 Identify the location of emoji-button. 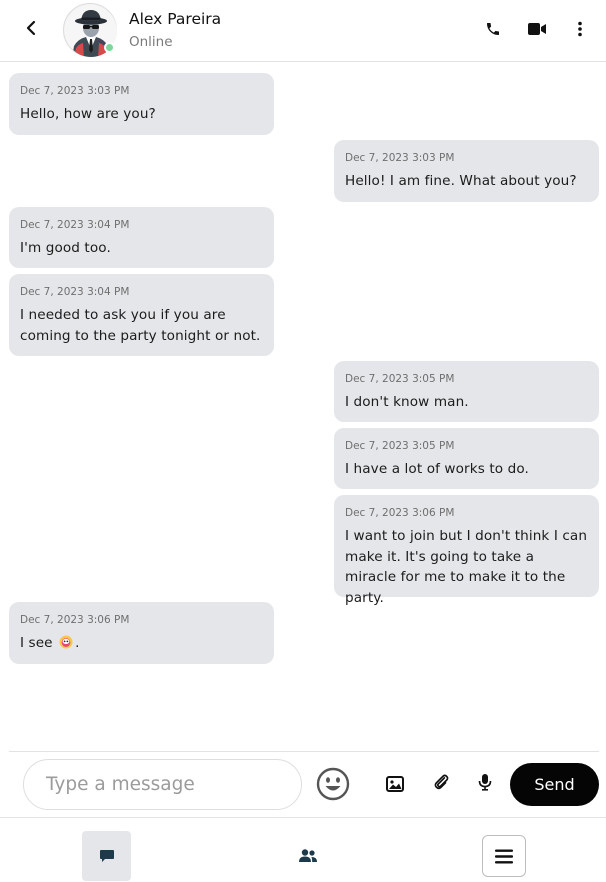
(333, 784).